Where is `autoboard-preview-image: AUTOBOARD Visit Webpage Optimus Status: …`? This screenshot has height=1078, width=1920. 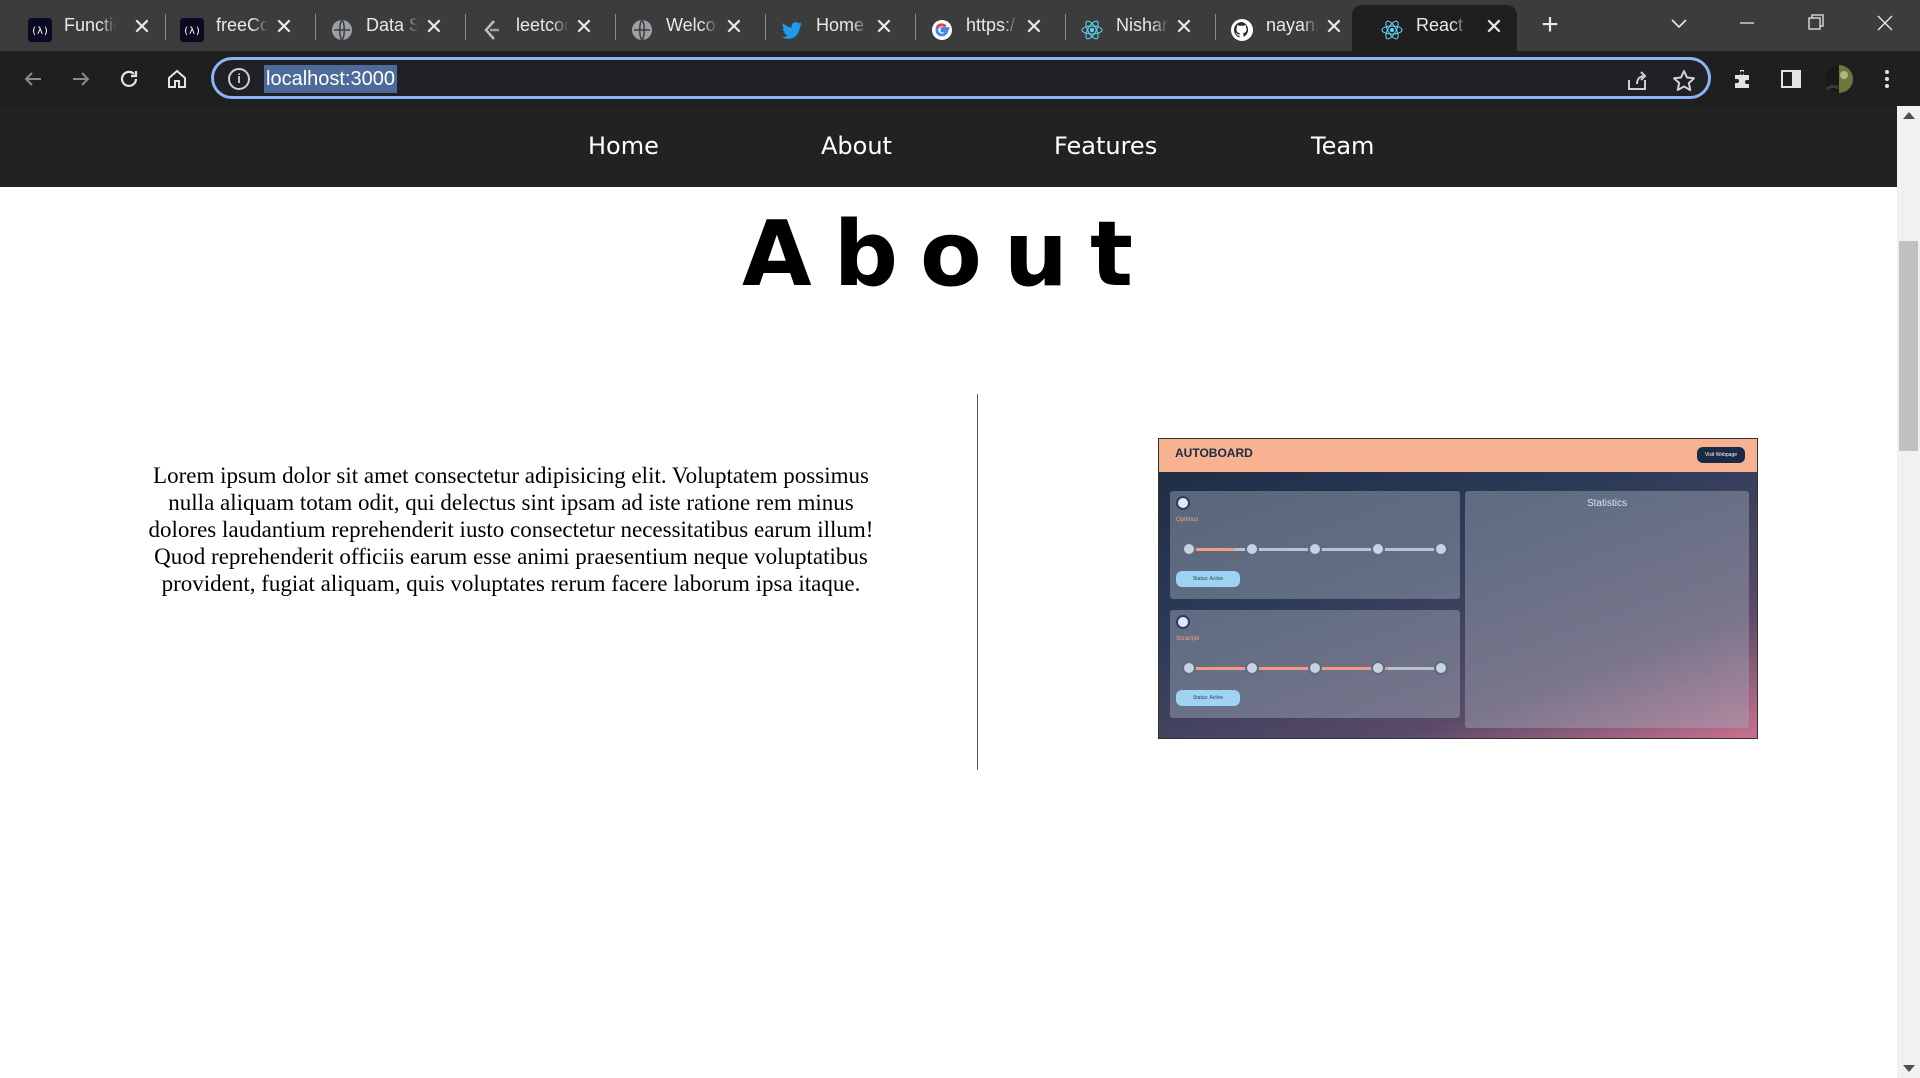
autoboard-preview-image: AUTOBOARD Visit Webpage Optimus Status: … is located at coordinates (1458, 588).